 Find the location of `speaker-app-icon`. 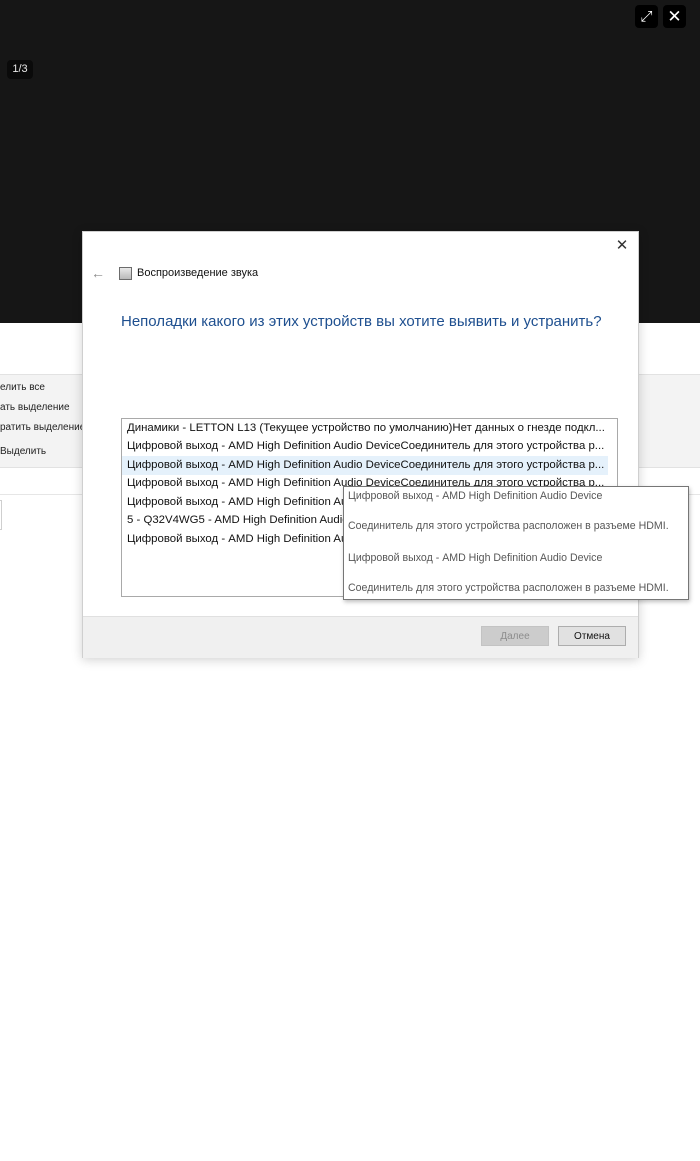

speaker-app-icon is located at coordinates (125, 273).